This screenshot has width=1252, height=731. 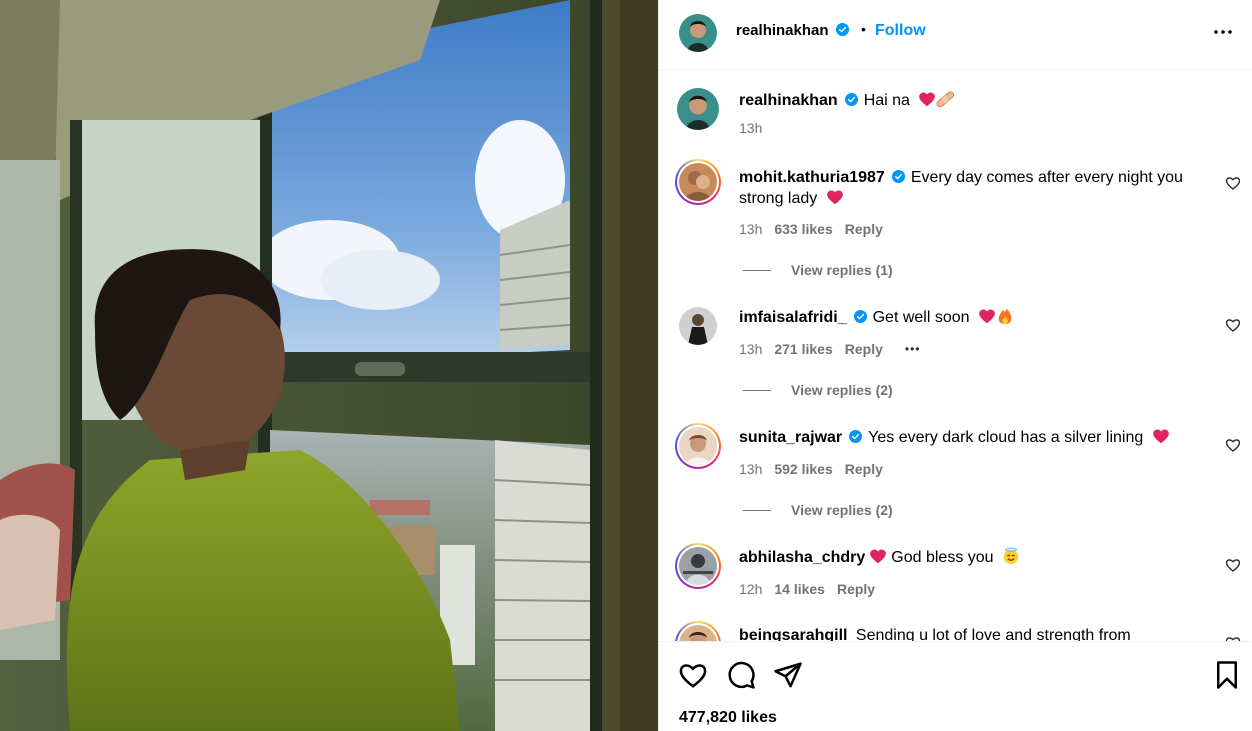 I want to click on comment-username: imfaisalafridi_, so click(x=793, y=317).